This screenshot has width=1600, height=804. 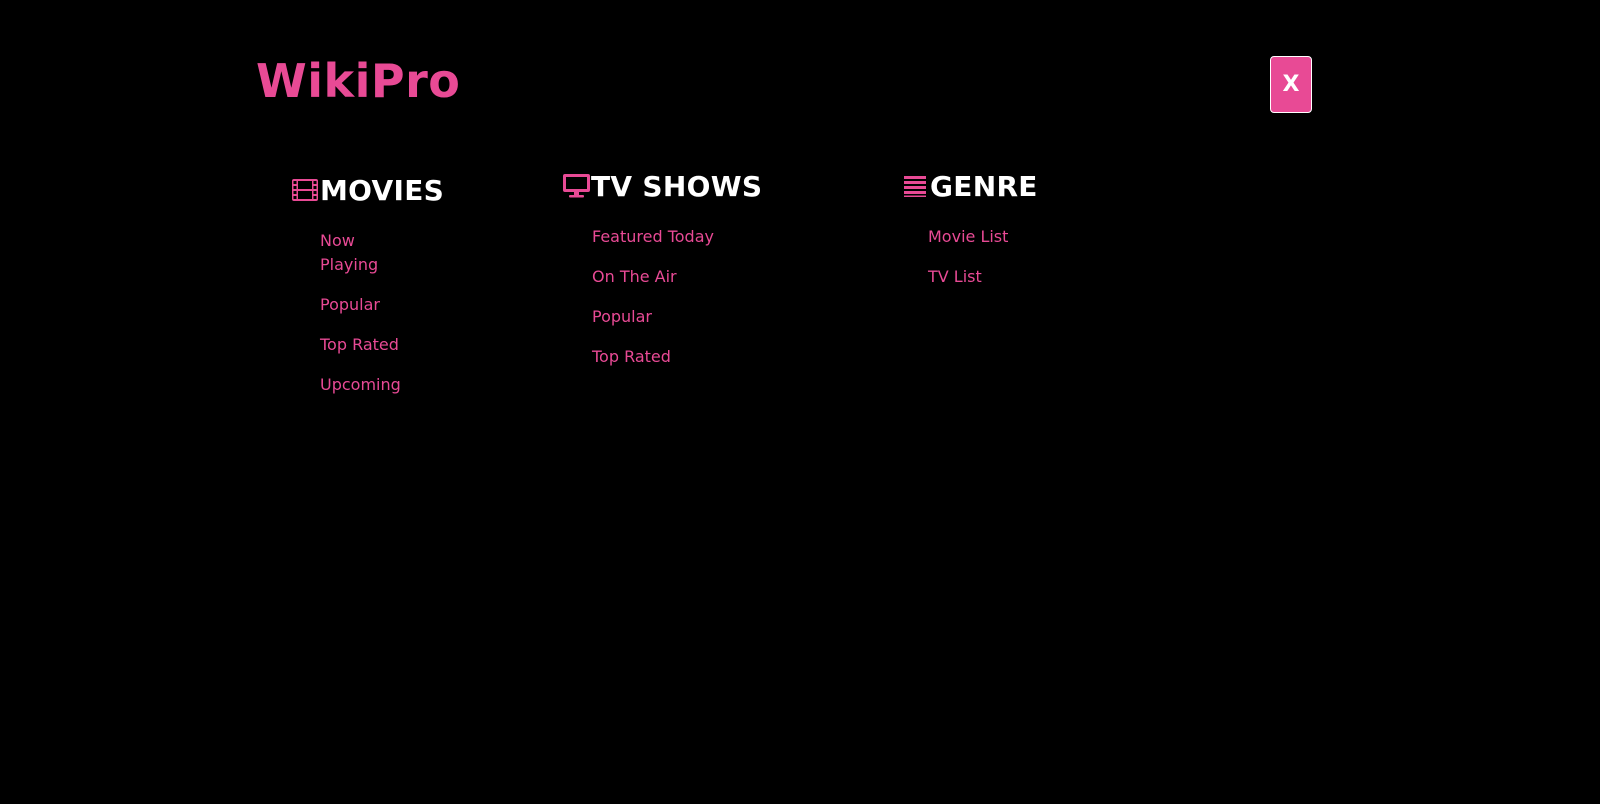 What do you see at coordinates (382, 190) in the screenshot?
I see `movies-title: MOVIES` at bounding box center [382, 190].